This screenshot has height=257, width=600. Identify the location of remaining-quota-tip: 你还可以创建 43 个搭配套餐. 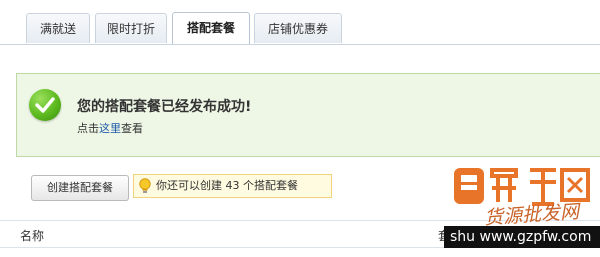
(232, 186).